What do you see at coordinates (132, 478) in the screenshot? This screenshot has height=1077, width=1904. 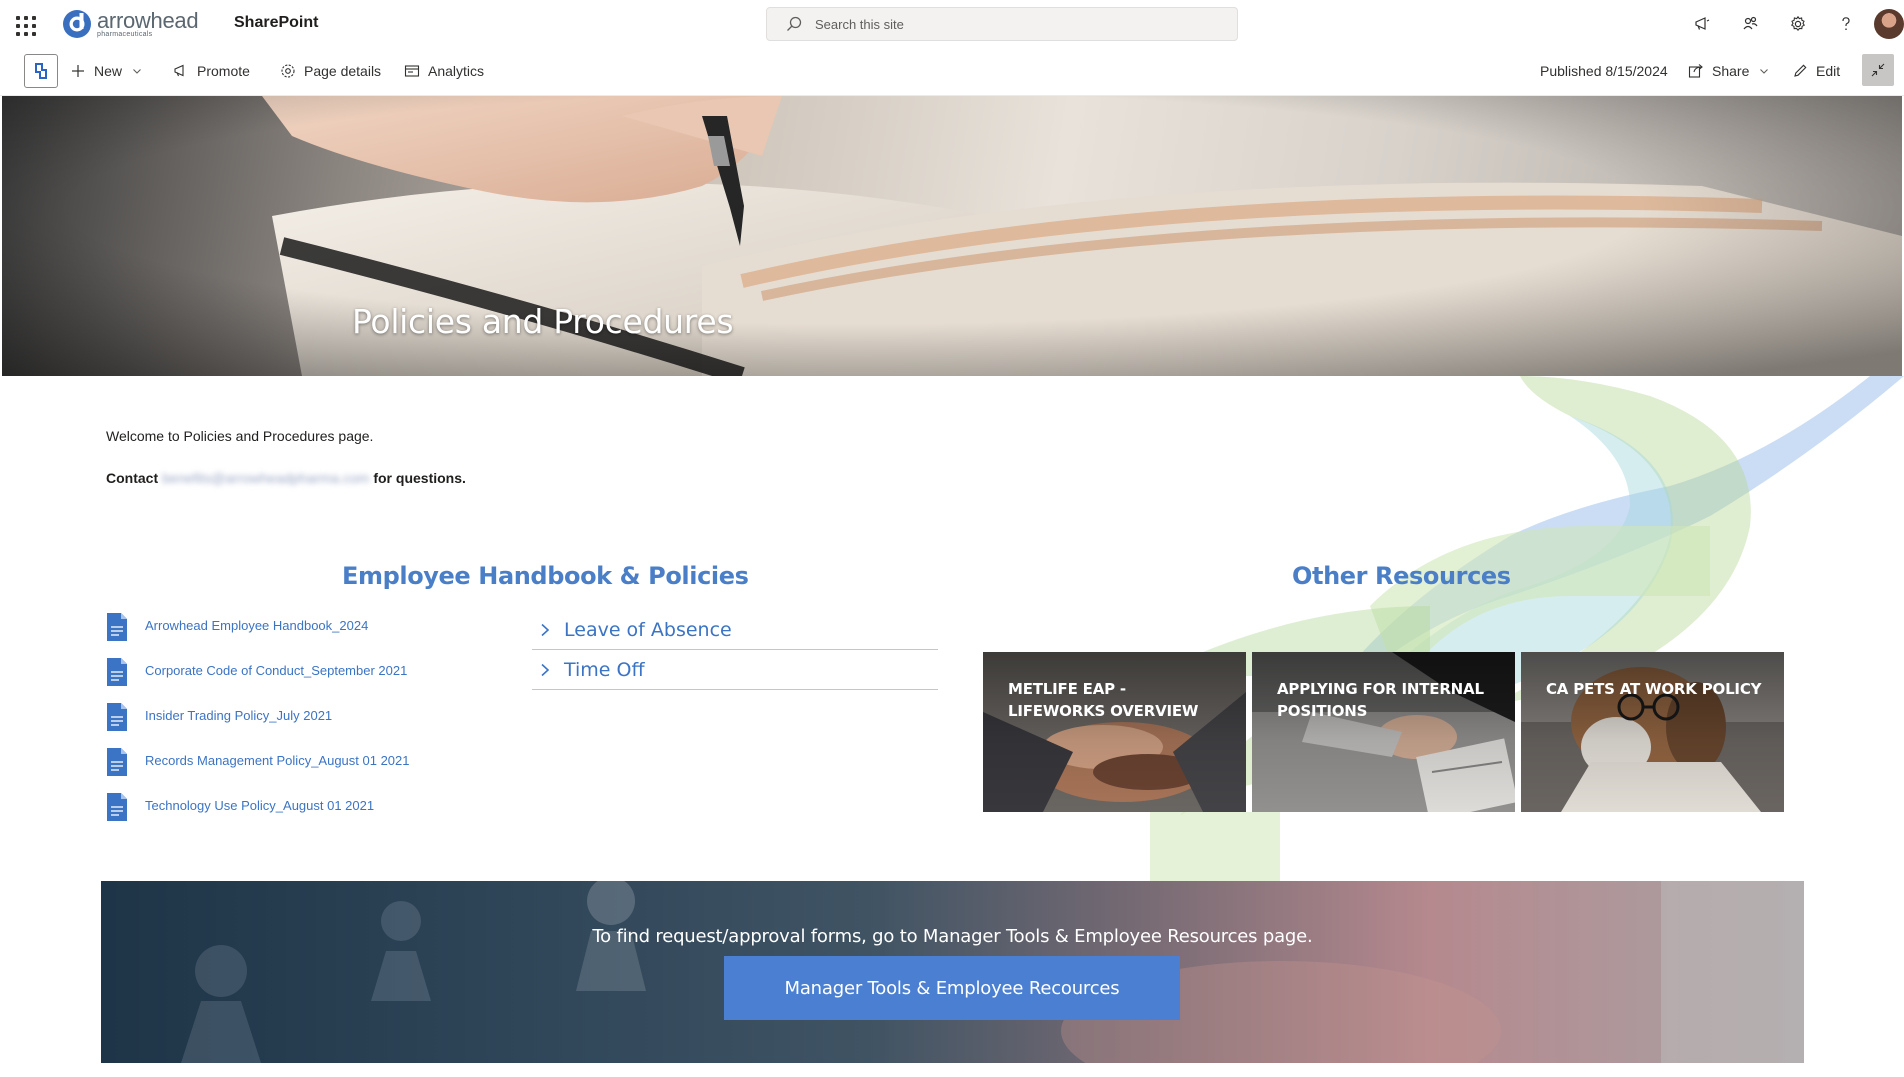 I see `contact-prefix: Contact` at bounding box center [132, 478].